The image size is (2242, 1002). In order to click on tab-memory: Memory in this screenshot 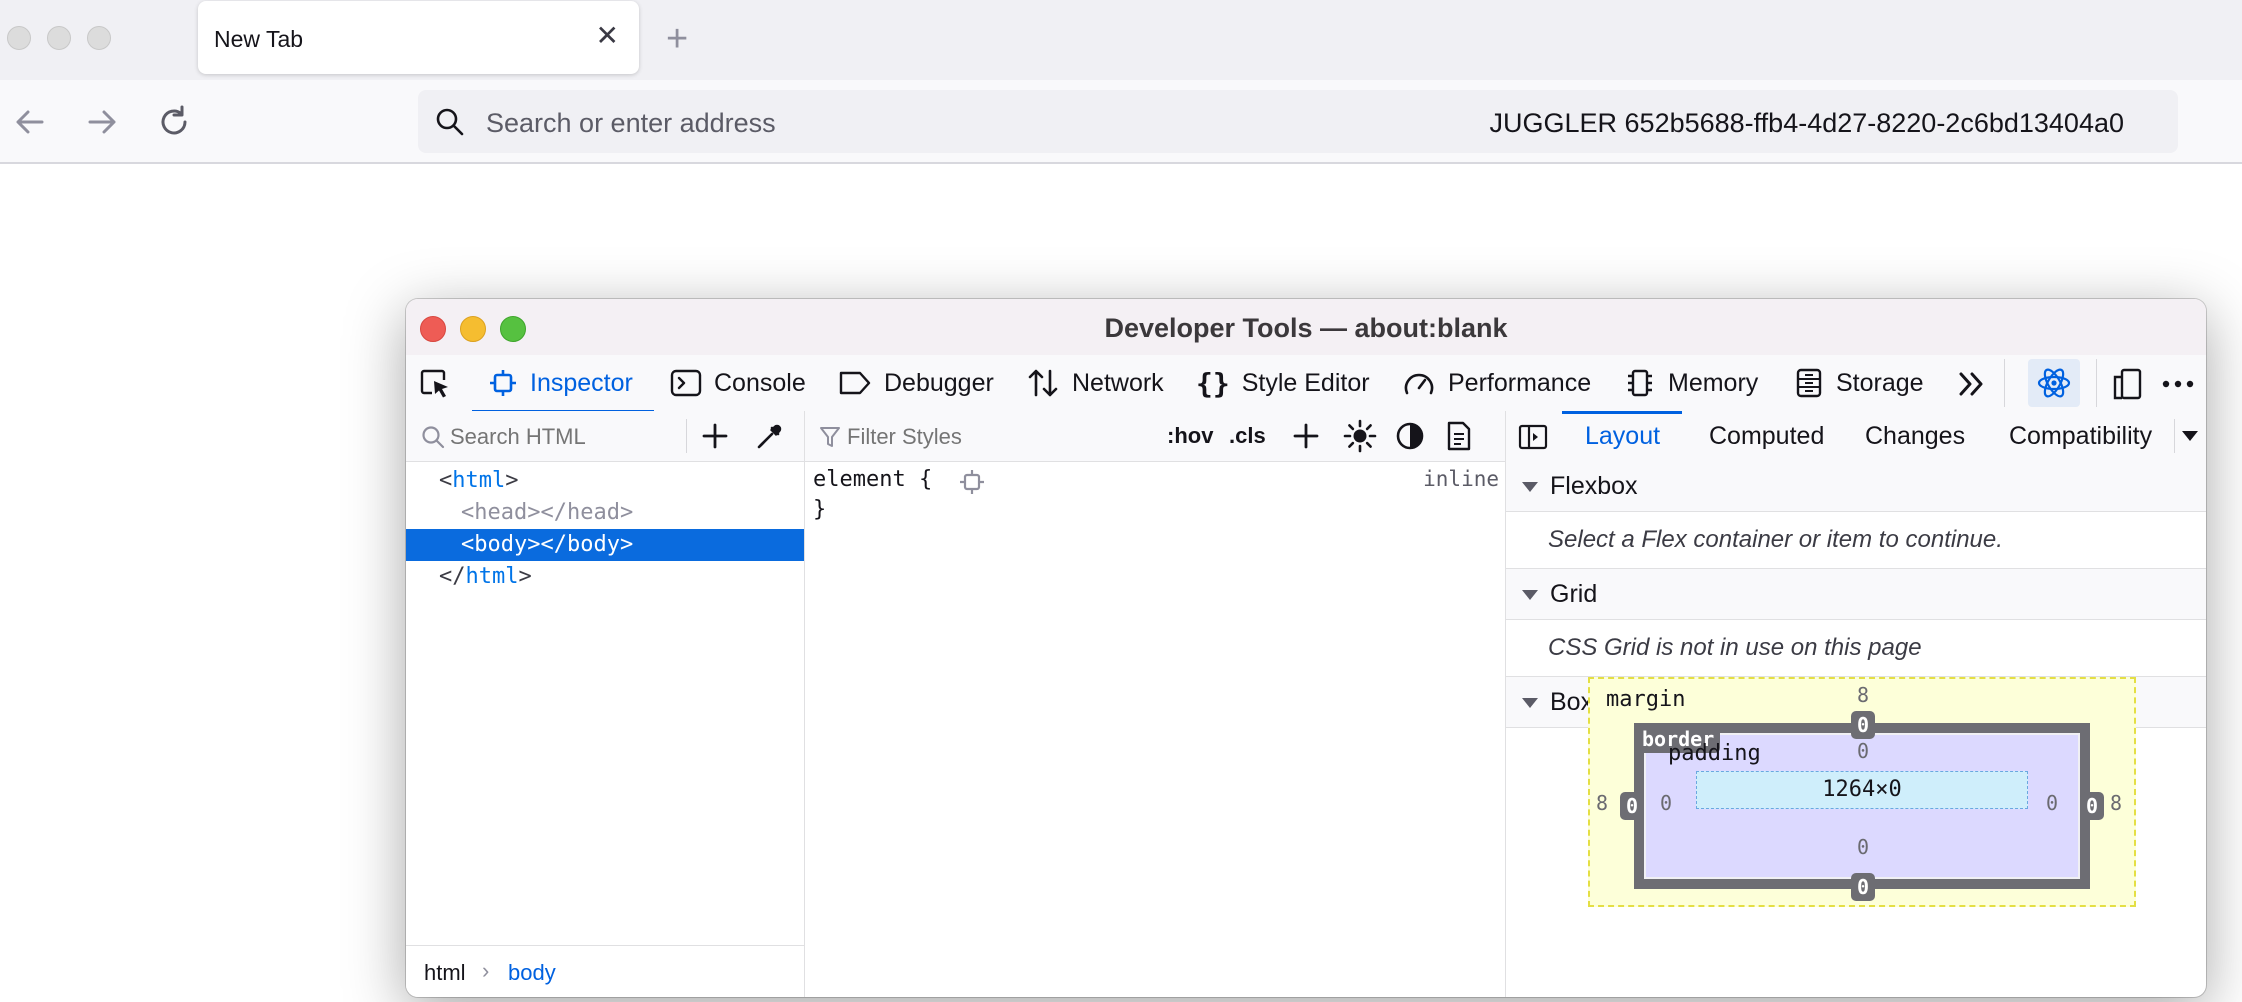, I will do `click(1691, 383)`.